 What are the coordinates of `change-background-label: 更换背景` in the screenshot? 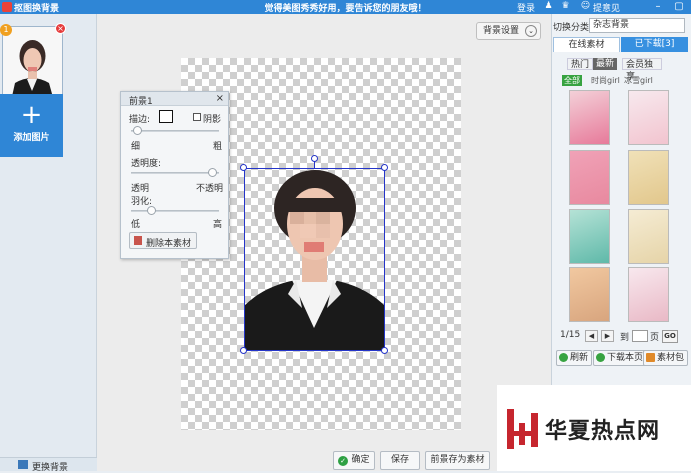 It's located at (50, 468).